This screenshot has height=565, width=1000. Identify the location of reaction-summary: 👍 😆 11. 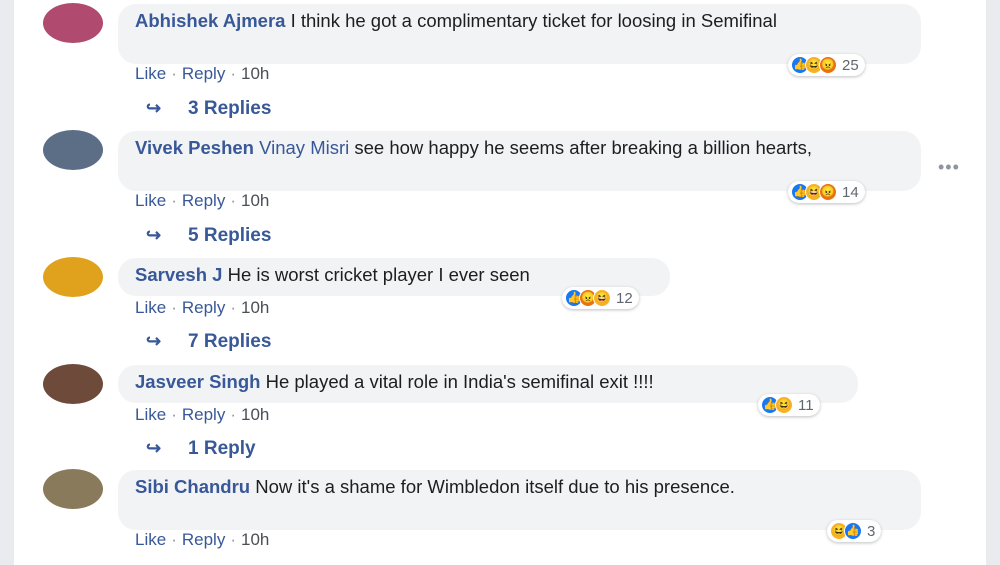
(789, 405).